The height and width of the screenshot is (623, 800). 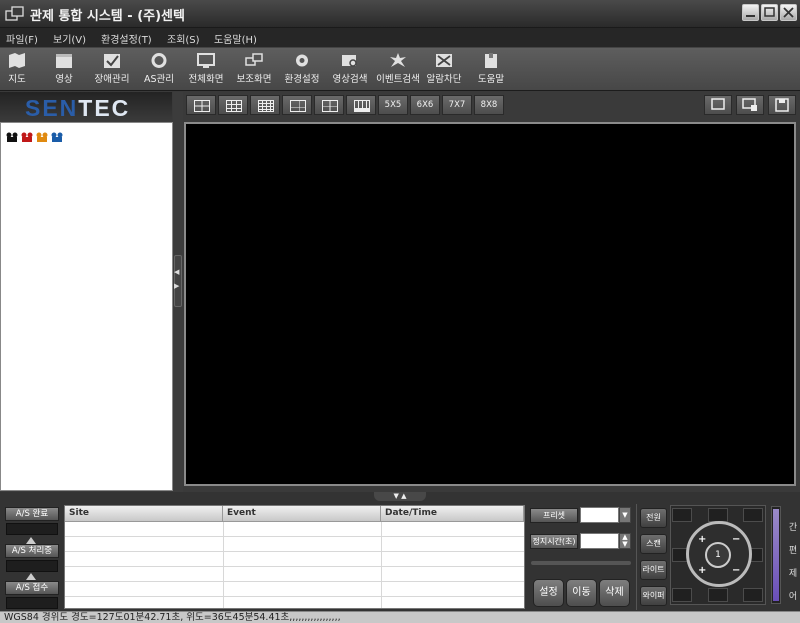 I want to click on ptz-up-left-button, so click(x=682, y=515).